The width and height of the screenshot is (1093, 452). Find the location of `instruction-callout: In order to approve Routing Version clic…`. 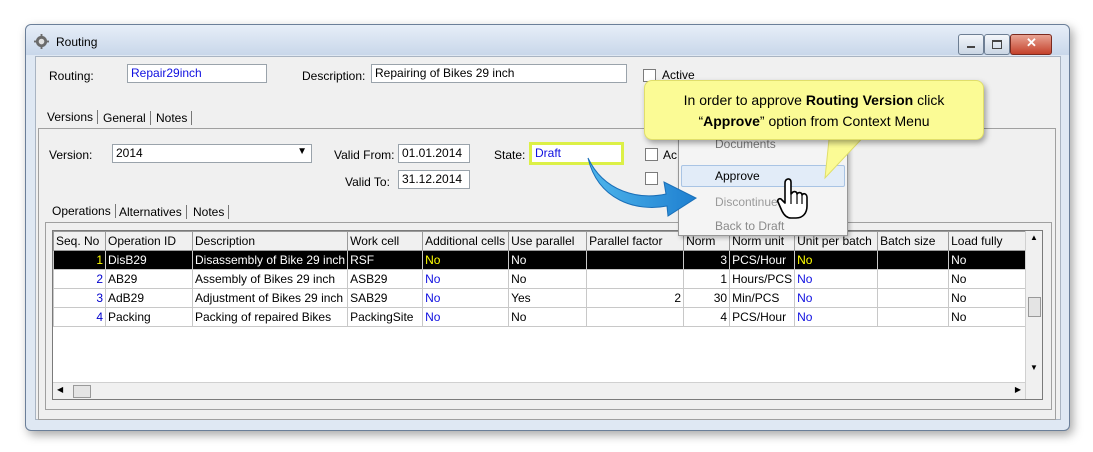

instruction-callout: In order to approve Routing Version clic… is located at coordinates (814, 110).